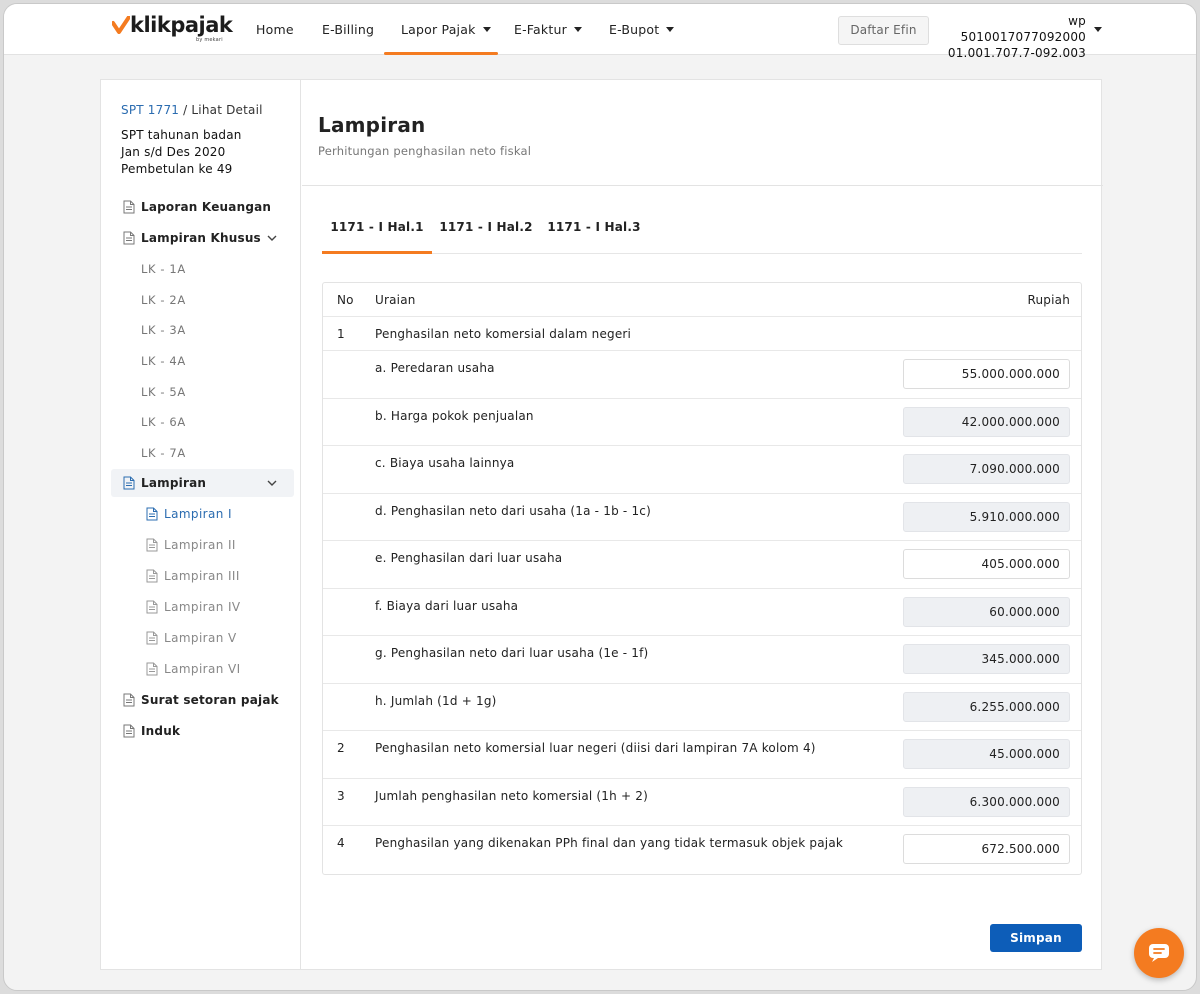 The image size is (1200, 994). I want to click on sidebar-subitem-lampiran-iv: Lampiran IV, so click(201, 607).